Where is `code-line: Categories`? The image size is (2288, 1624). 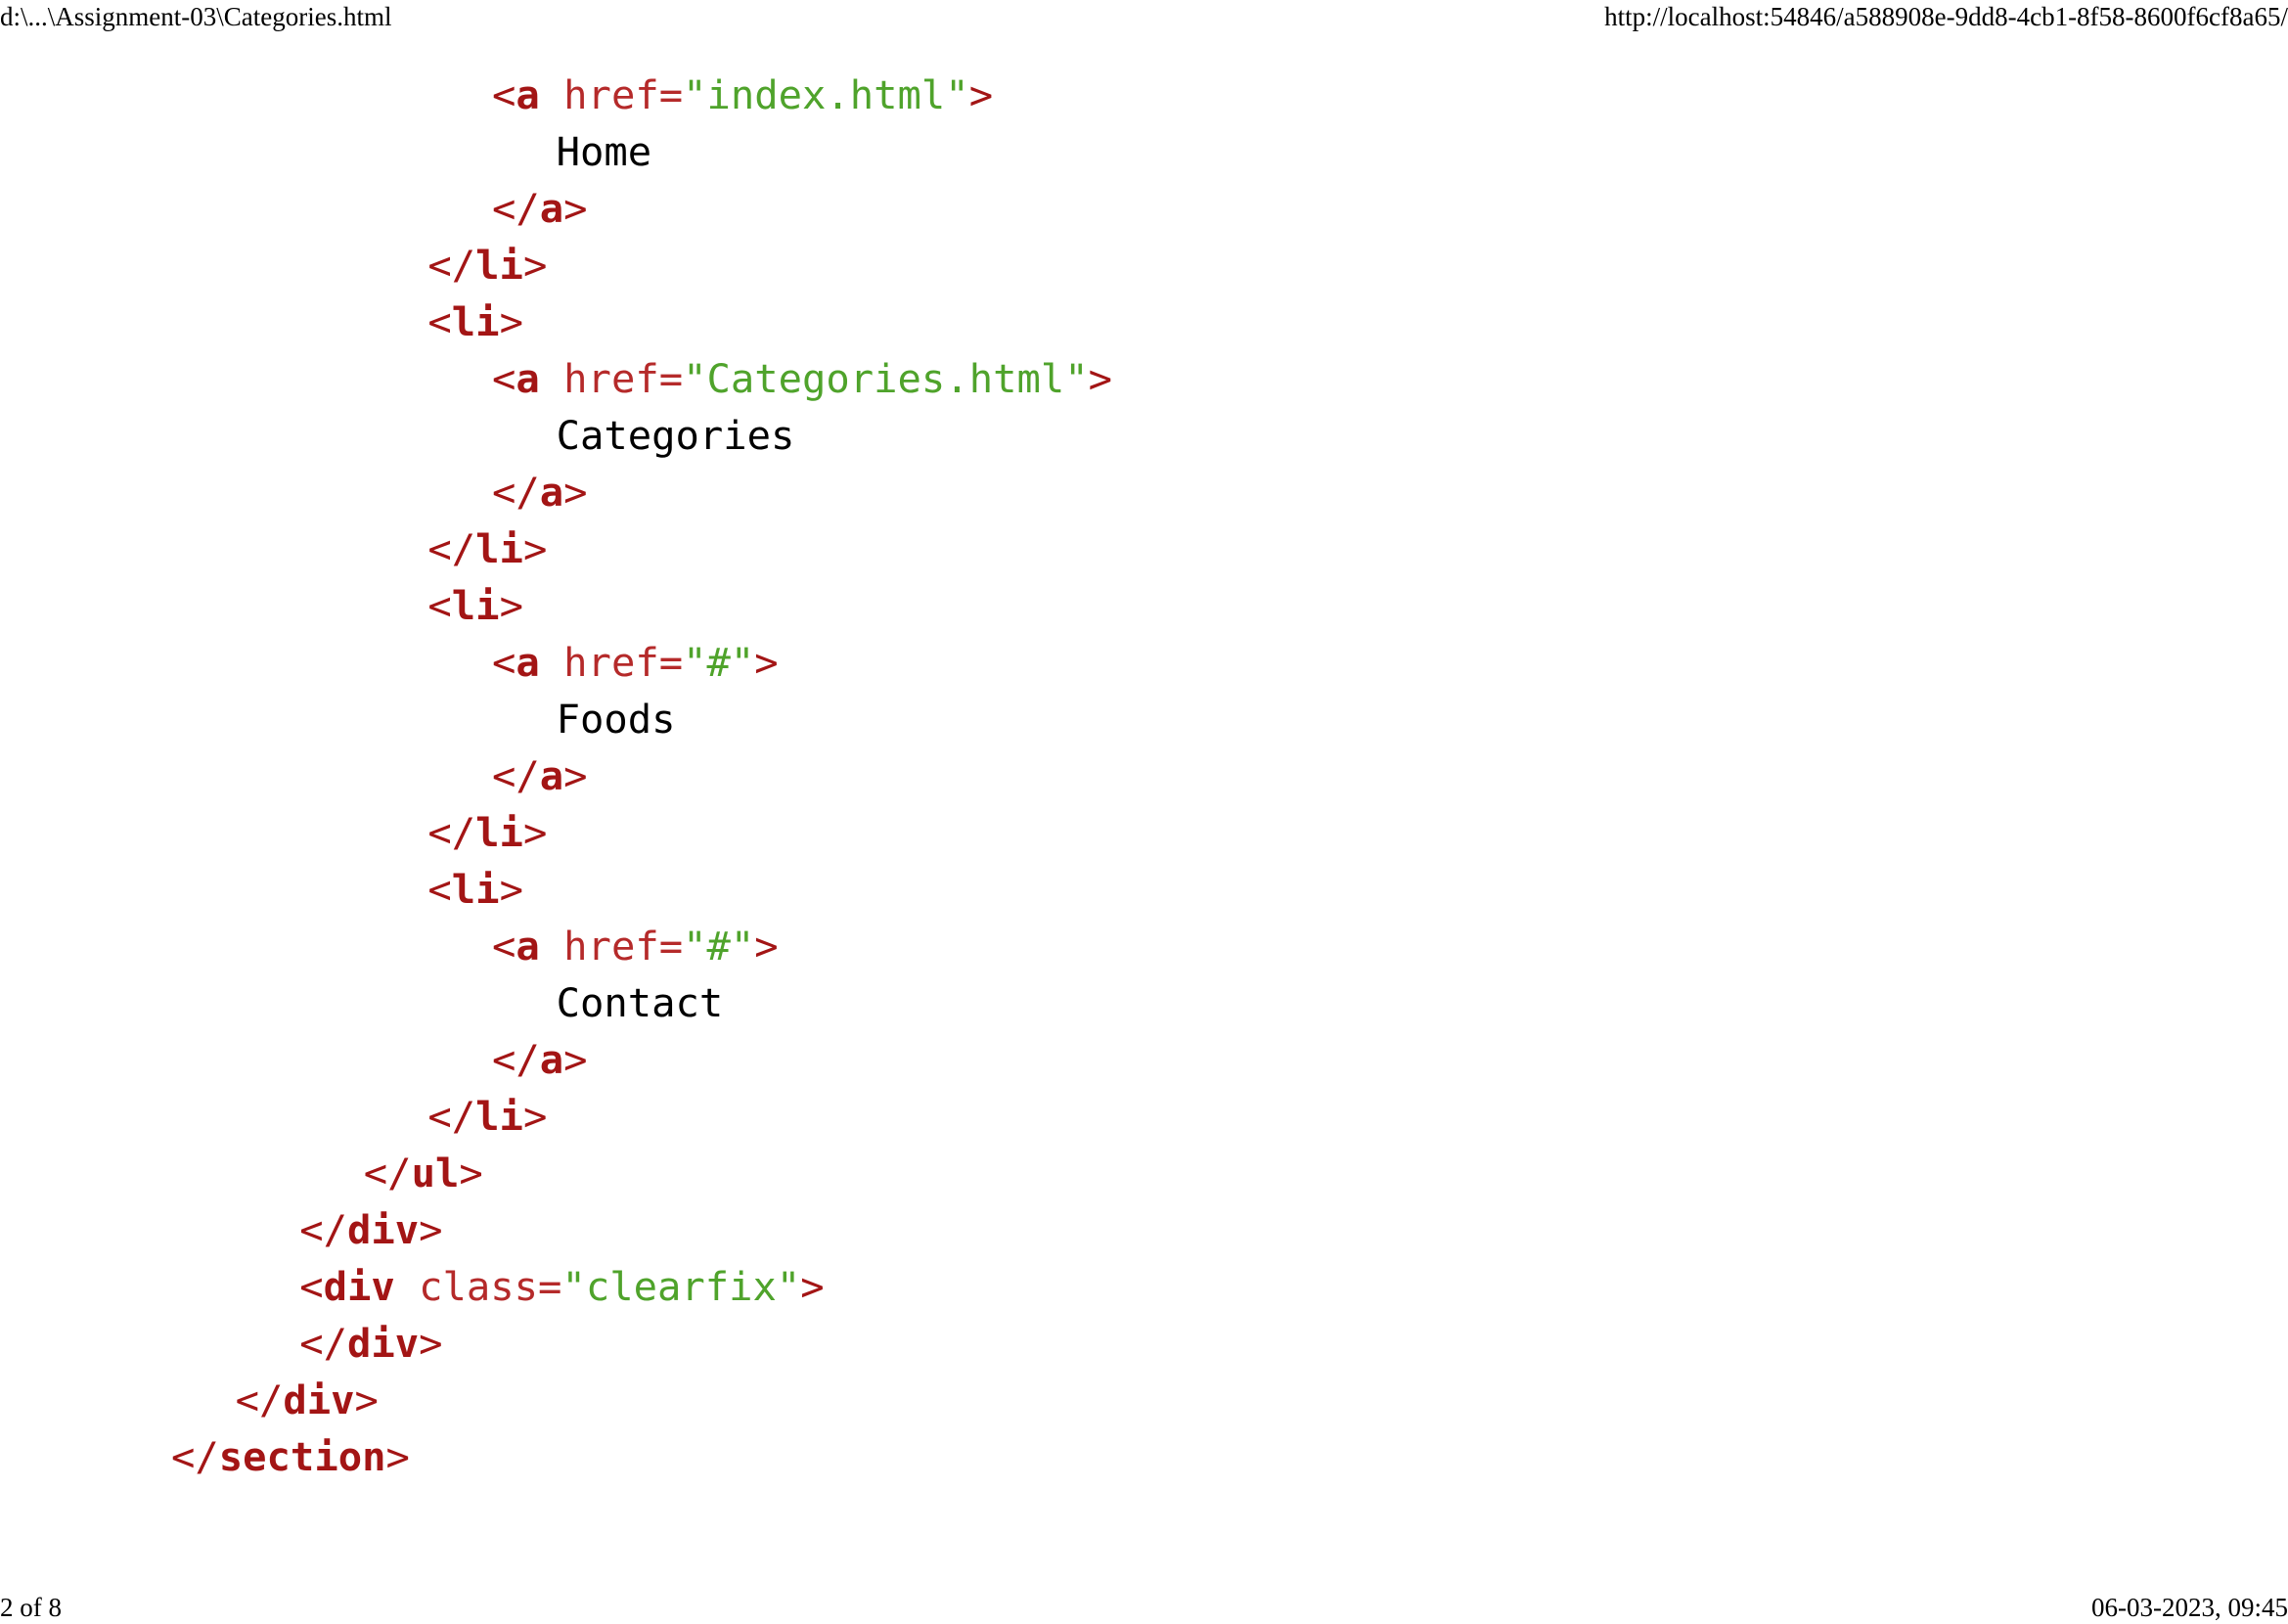 code-line: Categories is located at coordinates (556, 435).